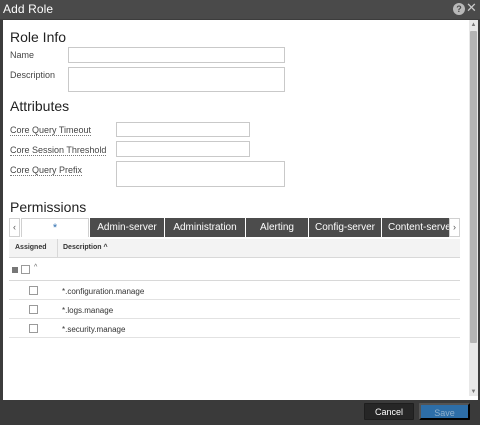 This screenshot has height=425, width=480. Describe the element at coordinates (127, 227) in the screenshot. I see `tab-admin-server: Admin-server` at that location.